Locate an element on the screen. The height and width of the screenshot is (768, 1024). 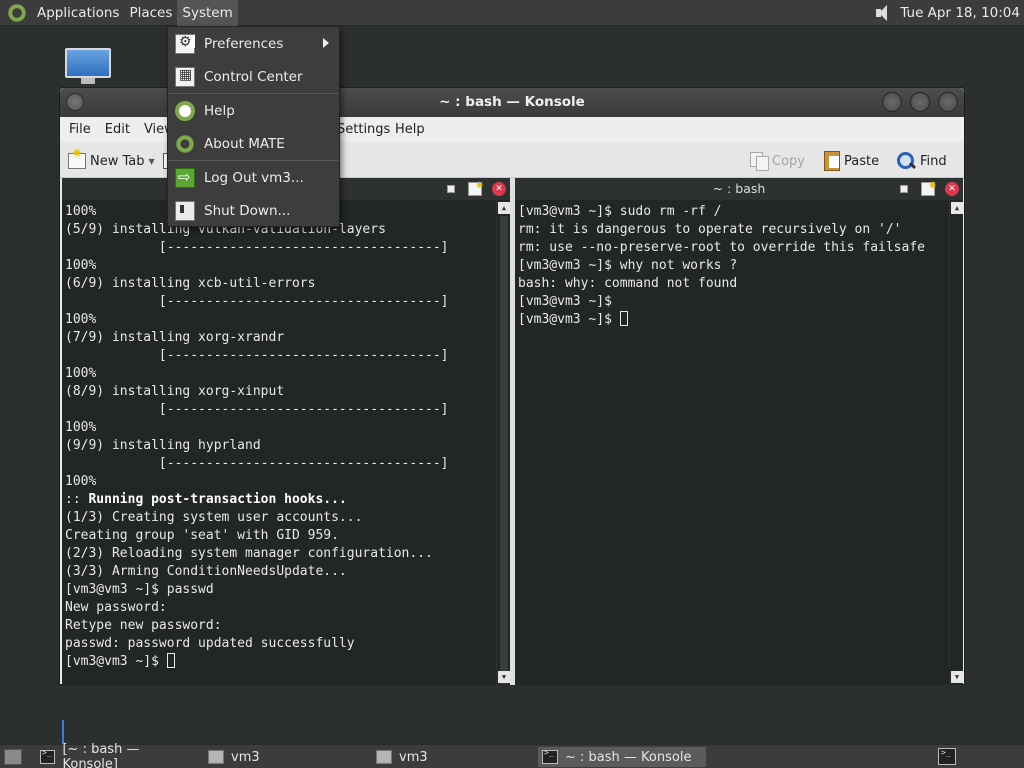
workspace-switcher is located at coordinates (947, 756).